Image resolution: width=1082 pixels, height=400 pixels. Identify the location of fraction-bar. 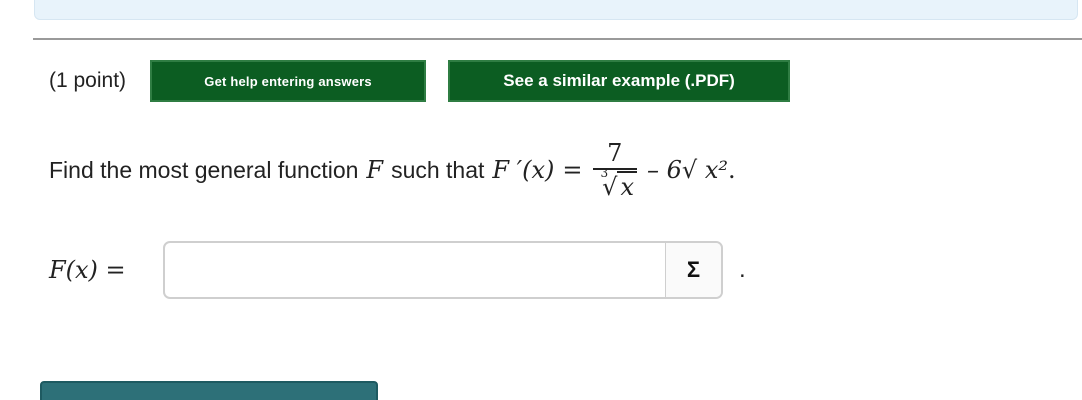
(614, 169).